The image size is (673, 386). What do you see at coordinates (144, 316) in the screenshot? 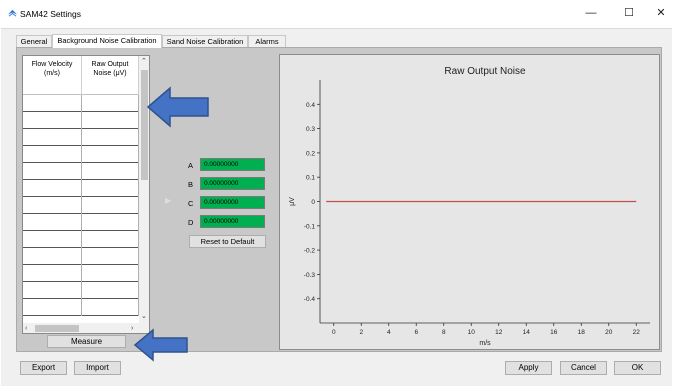
I see `scroll-down-icon: ⌄` at bounding box center [144, 316].